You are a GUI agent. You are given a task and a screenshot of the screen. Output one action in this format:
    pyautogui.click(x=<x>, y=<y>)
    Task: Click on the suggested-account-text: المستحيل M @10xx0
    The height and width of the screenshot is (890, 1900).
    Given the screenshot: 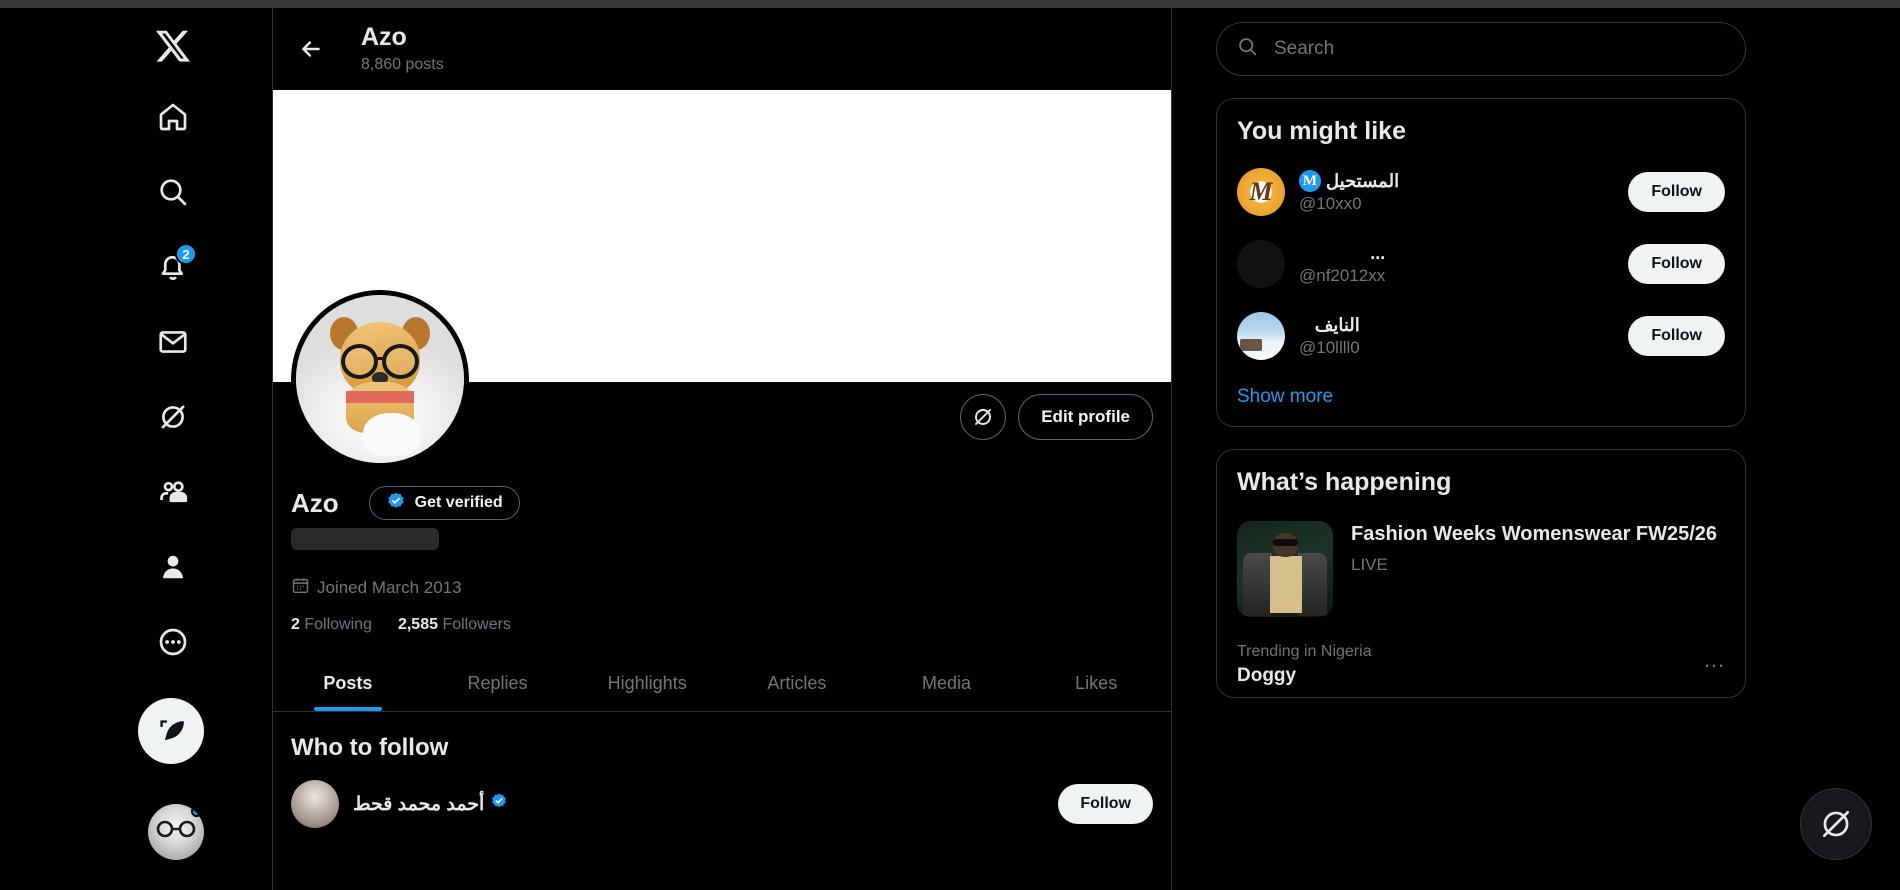 What is the action you would take?
    pyautogui.click(x=1349, y=192)
    